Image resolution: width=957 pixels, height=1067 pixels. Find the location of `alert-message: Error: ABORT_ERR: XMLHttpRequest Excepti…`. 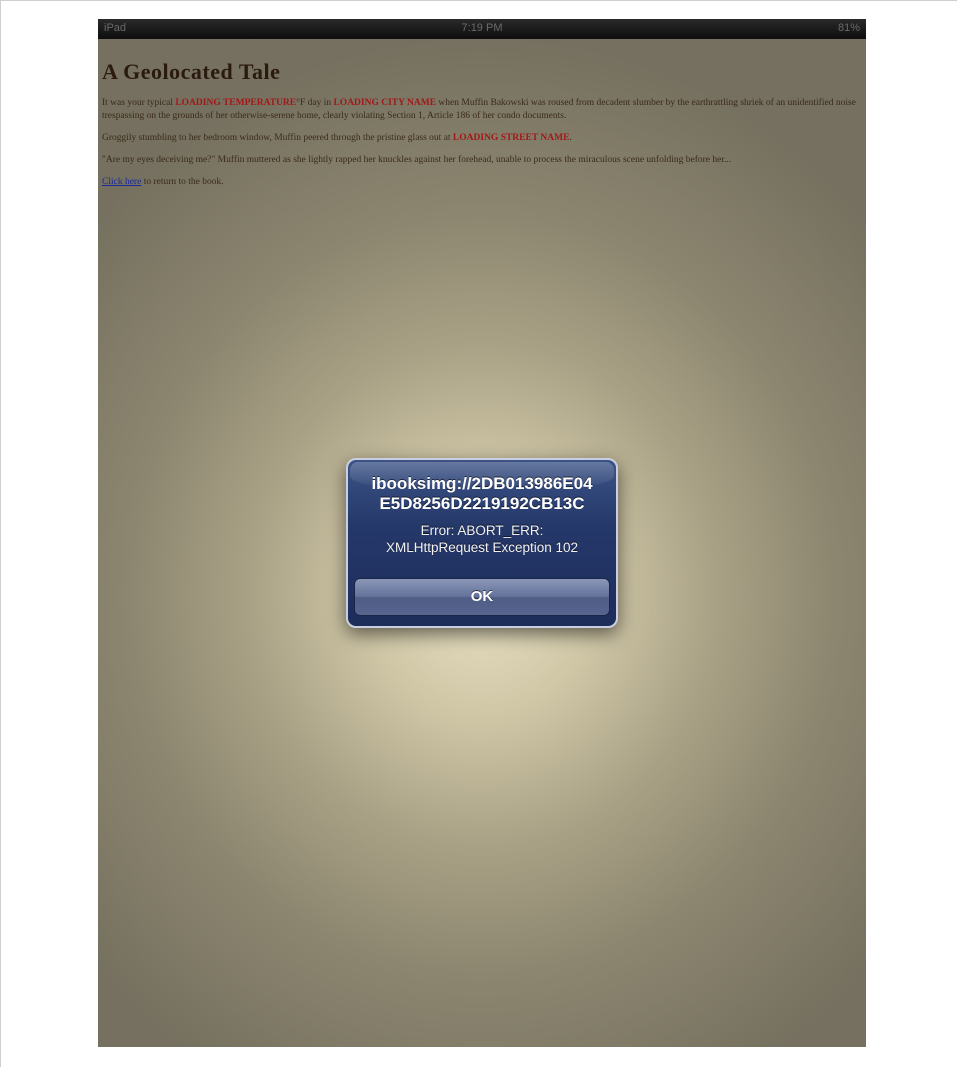

alert-message: Error: ABORT_ERR: XMLHttpRequest Excepti… is located at coordinates (482, 539).